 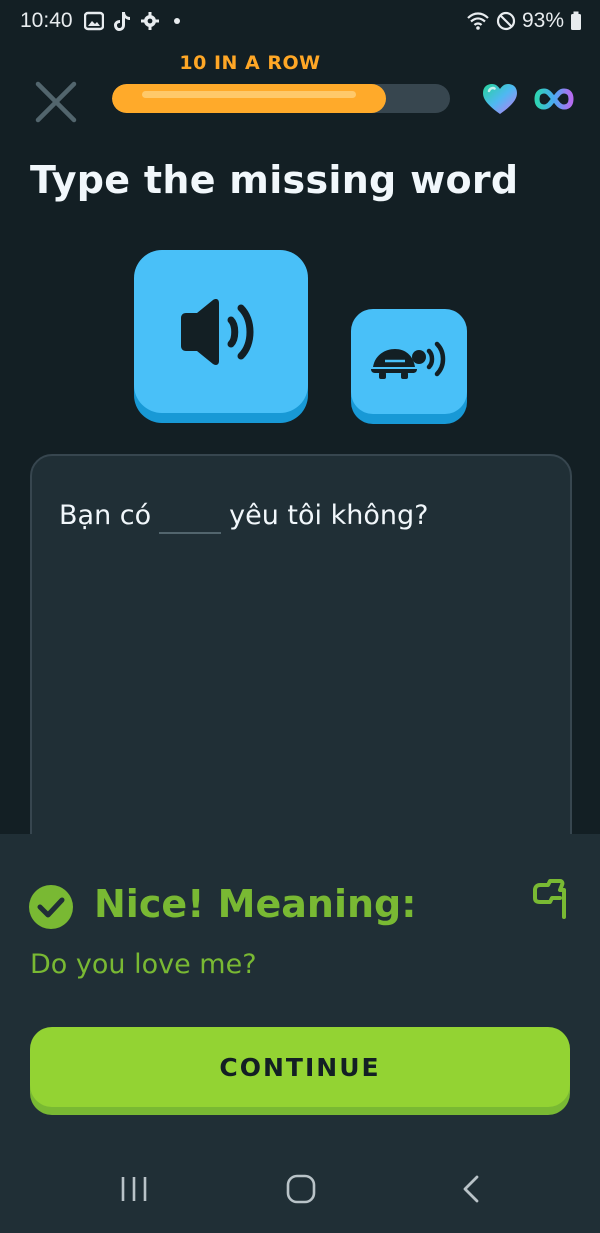 I want to click on infinity-icon, so click(x=554, y=99).